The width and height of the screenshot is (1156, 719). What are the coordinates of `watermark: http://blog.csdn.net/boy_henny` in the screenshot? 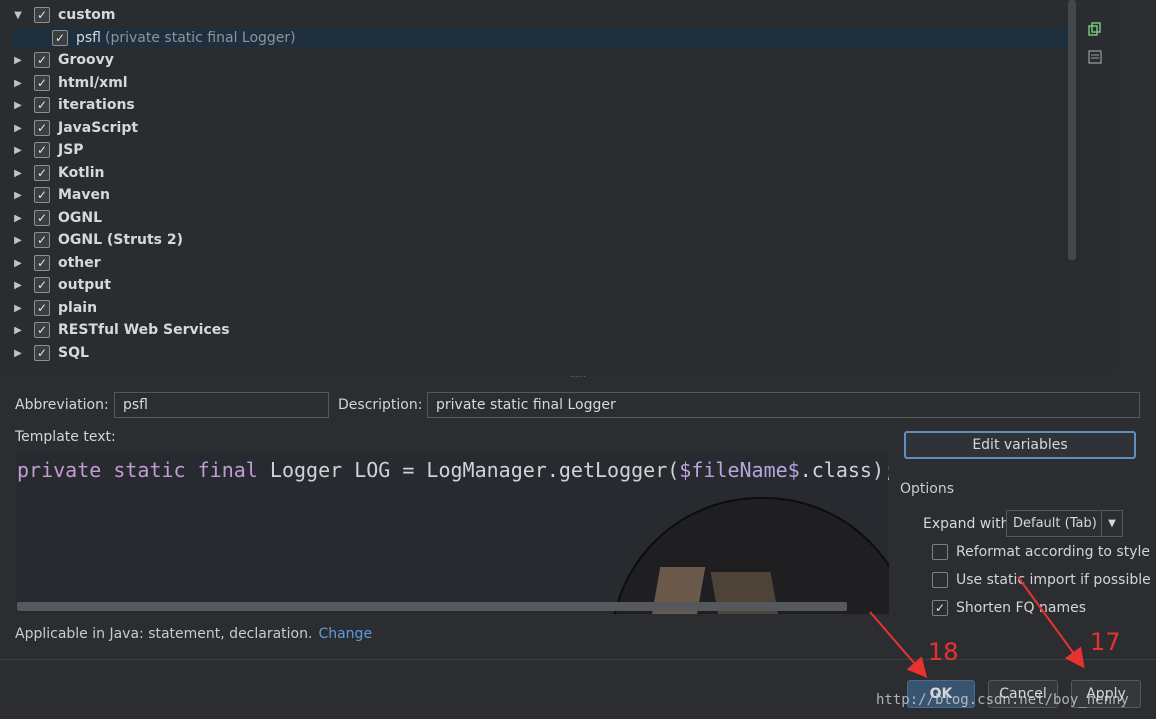 It's located at (1002, 700).